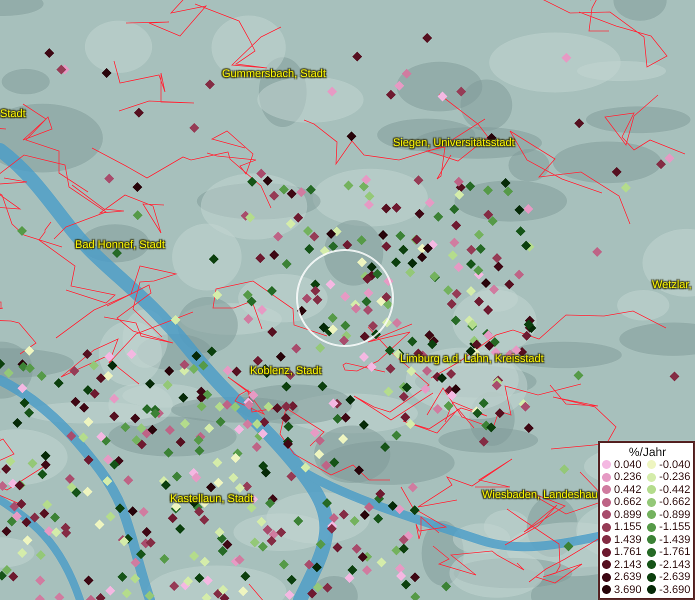 The image size is (695, 600). Describe the element at coordinates (674, 577) in the screenshot. I see `legend-value: -2.639` at that location.